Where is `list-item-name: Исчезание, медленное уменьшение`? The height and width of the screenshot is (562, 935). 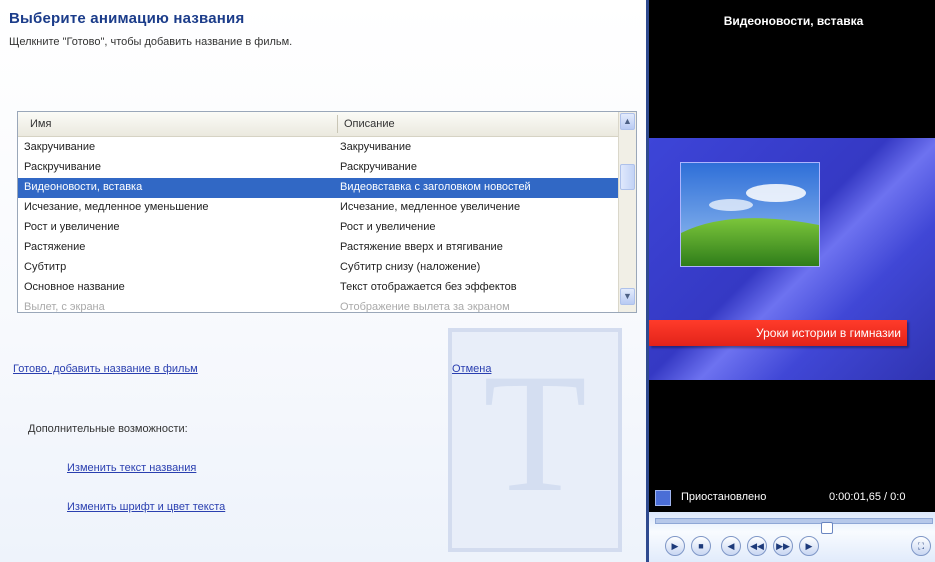
list-item-name: Исчезание, медленное уменьшение is located at coordinates (116, 207).